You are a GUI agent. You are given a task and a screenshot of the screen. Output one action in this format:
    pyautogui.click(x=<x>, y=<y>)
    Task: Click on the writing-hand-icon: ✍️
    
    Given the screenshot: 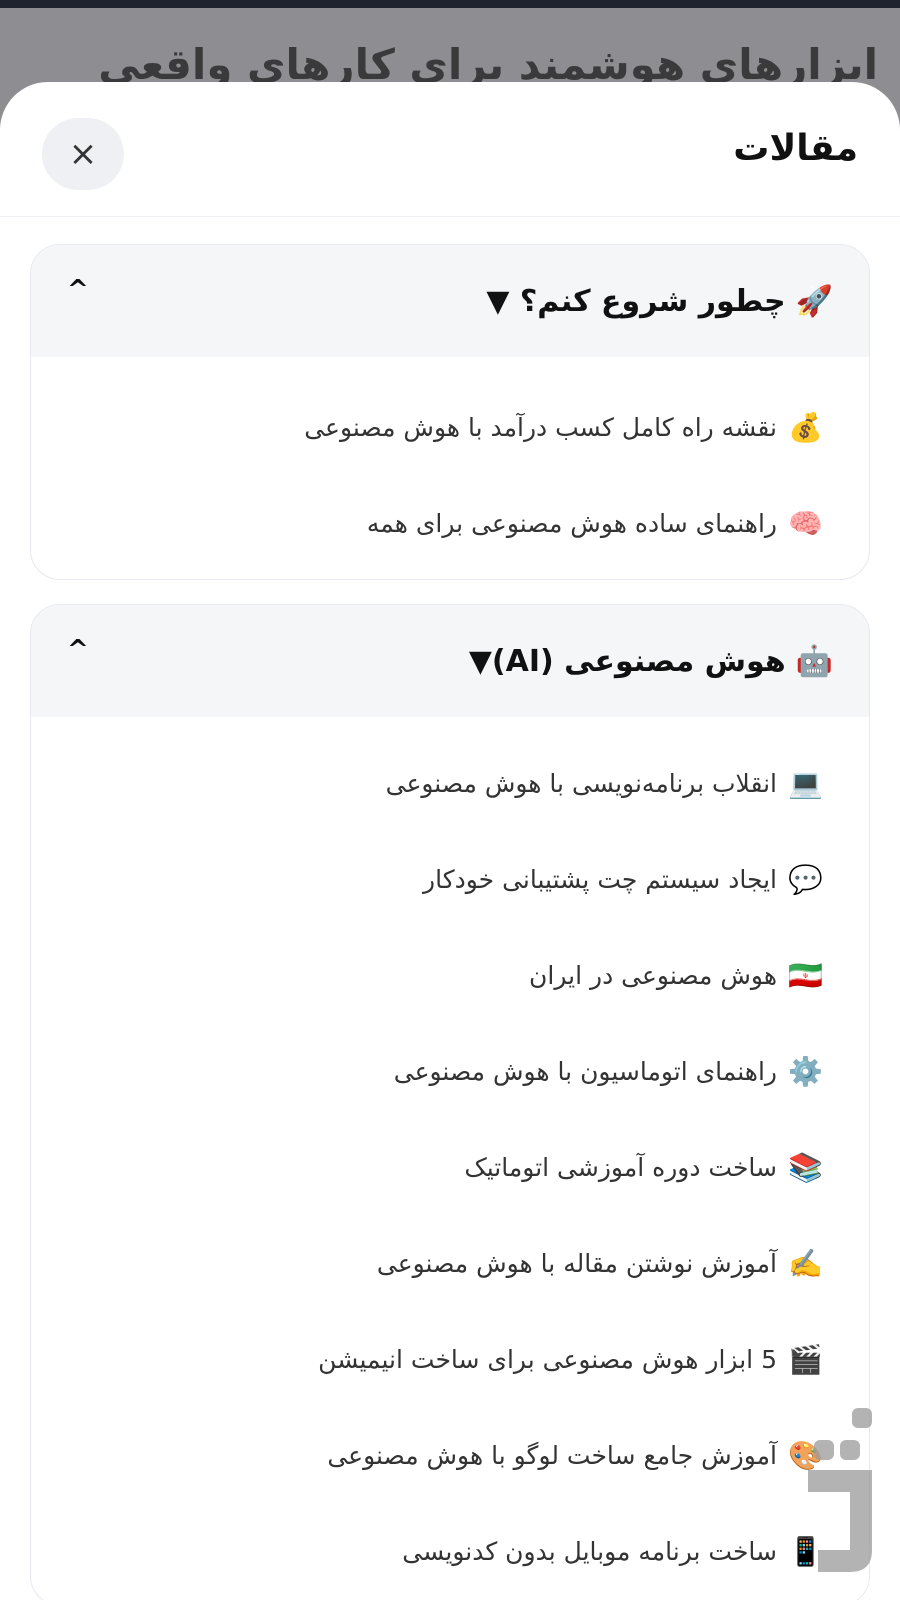 What is the action you would take?
    pyautogui.click(x=805, y=1263)
    